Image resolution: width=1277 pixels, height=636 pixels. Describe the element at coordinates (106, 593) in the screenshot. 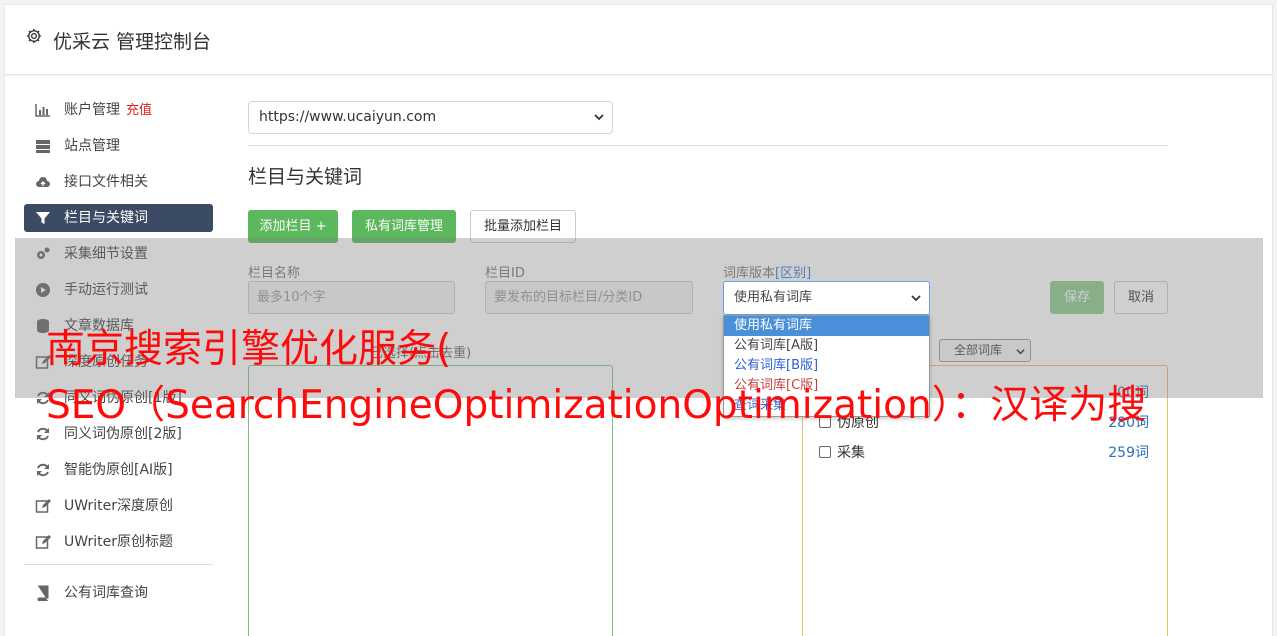

I see `sidebar-item-label: 公有词库查询` at that location.